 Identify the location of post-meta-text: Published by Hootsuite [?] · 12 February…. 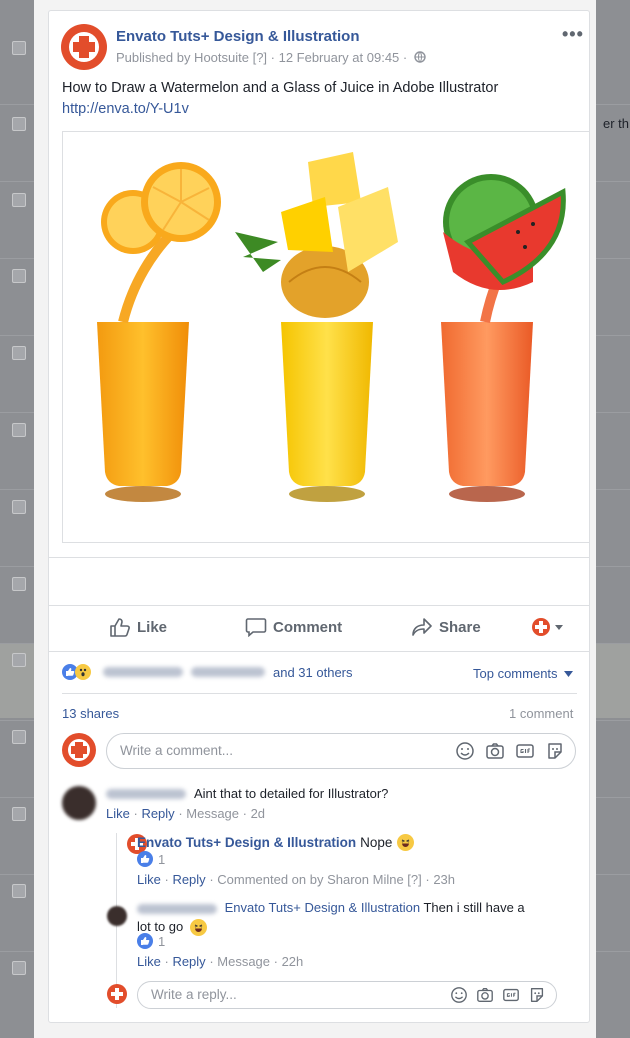
(262, 57).